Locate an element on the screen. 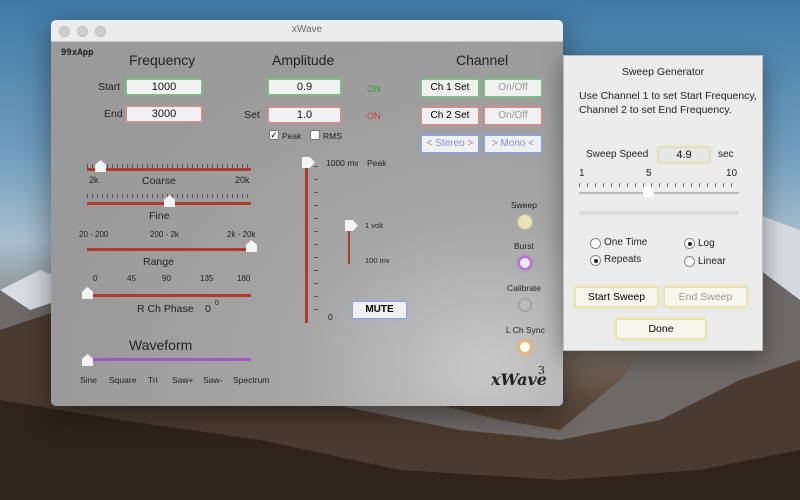 This screenshot has height=500, width=800. amplitude-value-2: 1.0 is located at coordinates (304, 115).